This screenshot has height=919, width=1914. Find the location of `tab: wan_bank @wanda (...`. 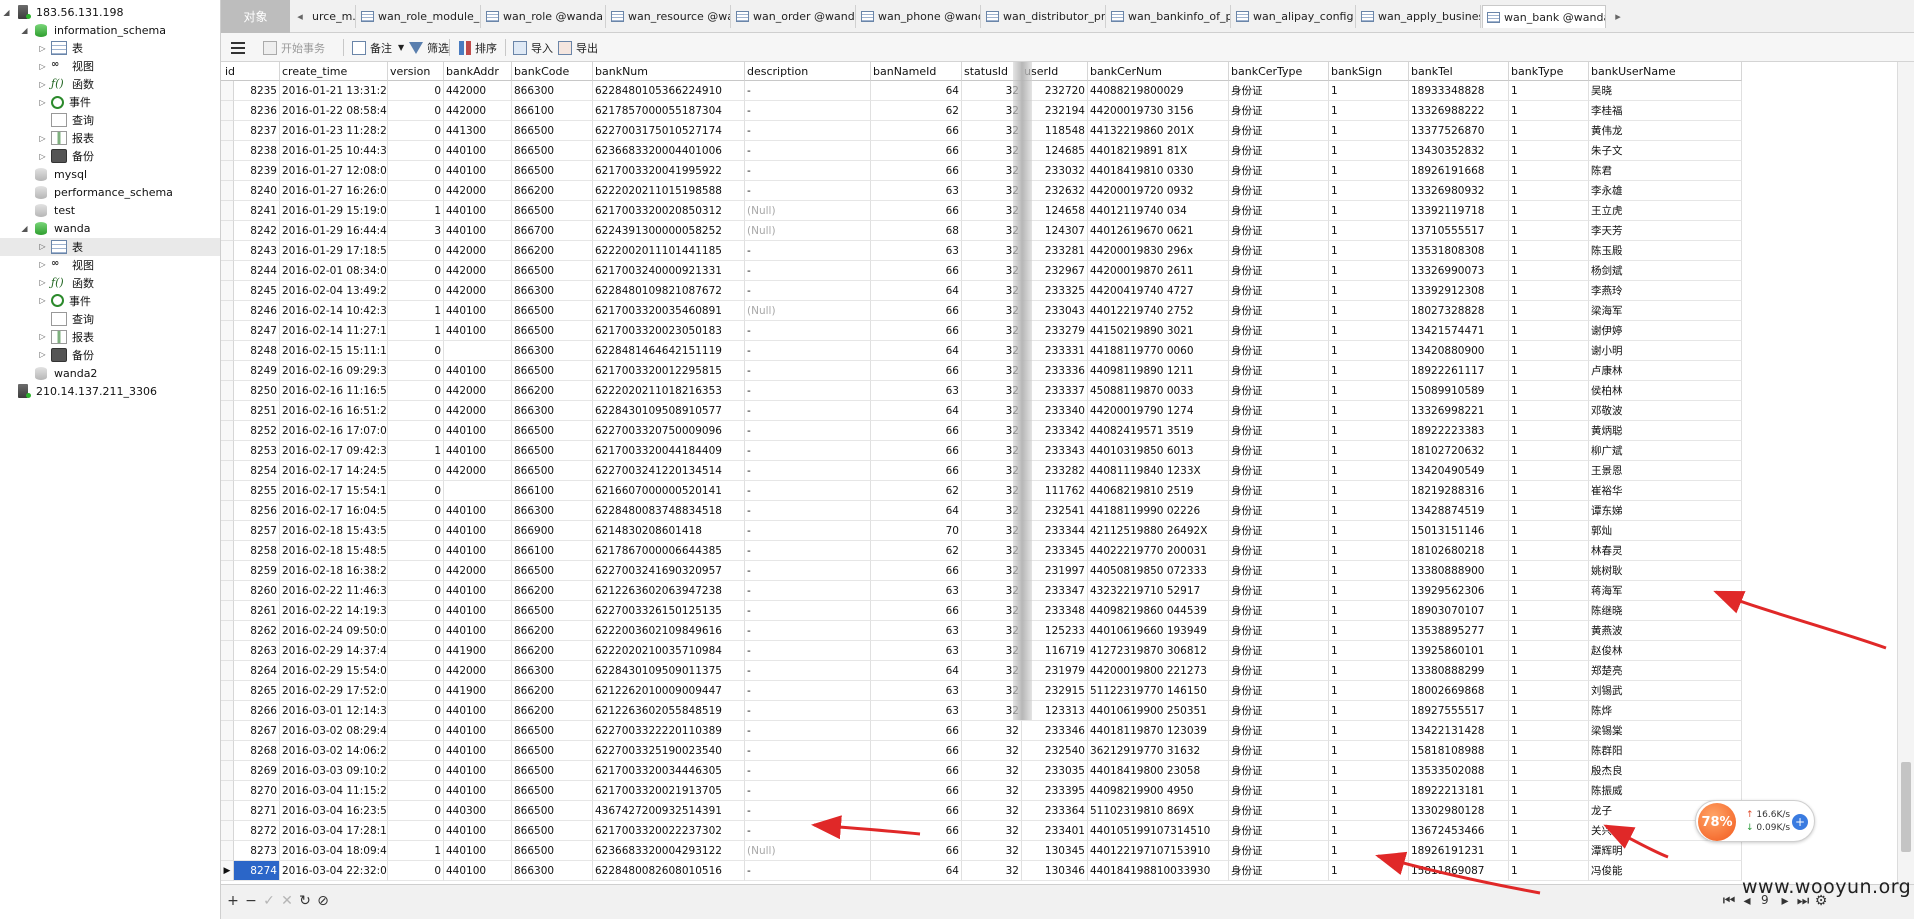

tab: wan_bank @wanda (... is located at coordinates (1544, 16).